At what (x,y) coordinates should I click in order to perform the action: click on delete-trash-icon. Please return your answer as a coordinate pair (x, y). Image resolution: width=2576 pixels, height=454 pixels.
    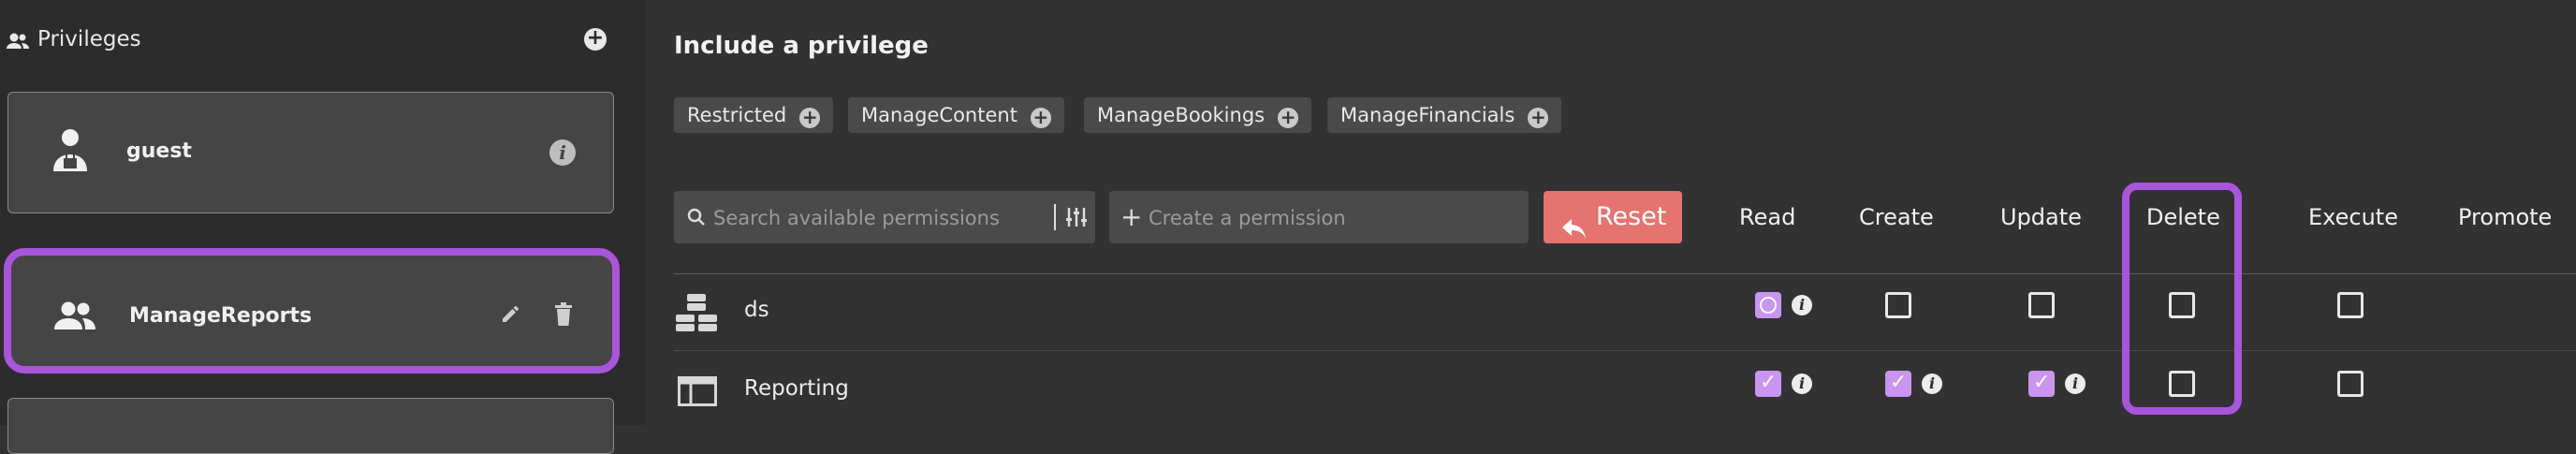
    Looking at the image, I should click on (563, 316).